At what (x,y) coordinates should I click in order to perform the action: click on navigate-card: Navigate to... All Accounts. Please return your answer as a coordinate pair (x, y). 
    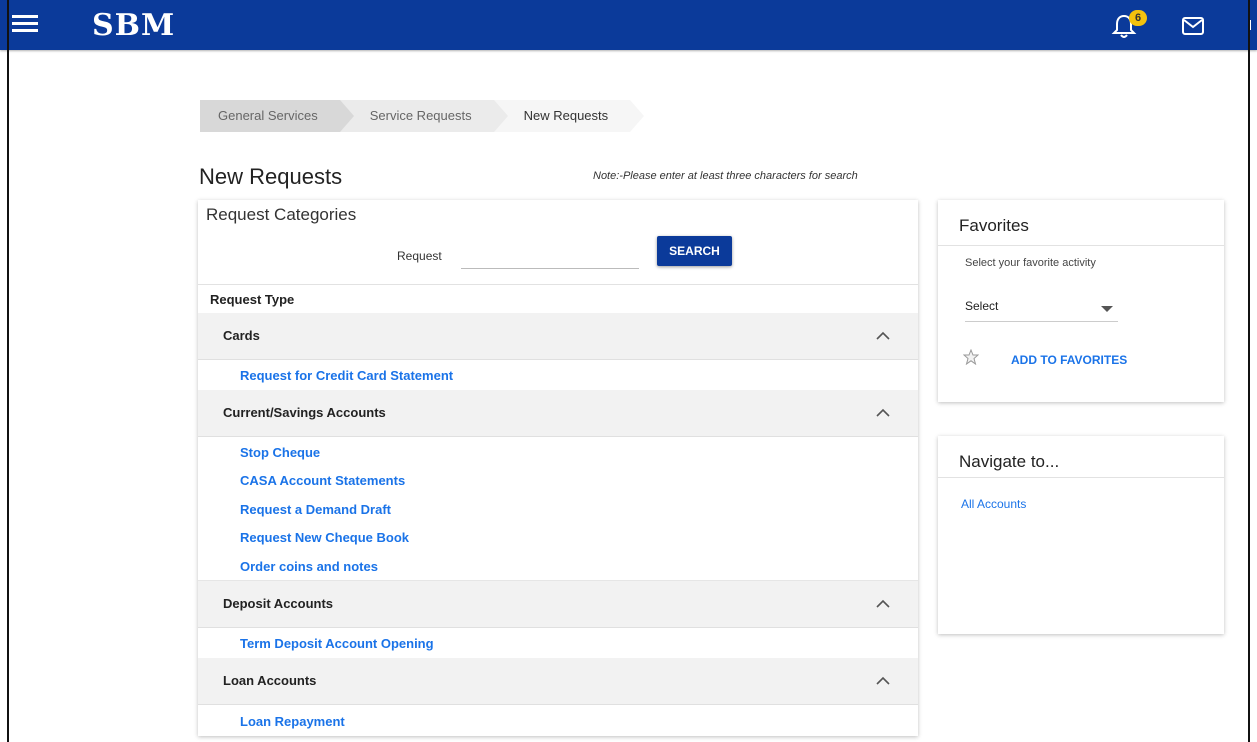
    Looking at the image, I should click on (1081, 535).